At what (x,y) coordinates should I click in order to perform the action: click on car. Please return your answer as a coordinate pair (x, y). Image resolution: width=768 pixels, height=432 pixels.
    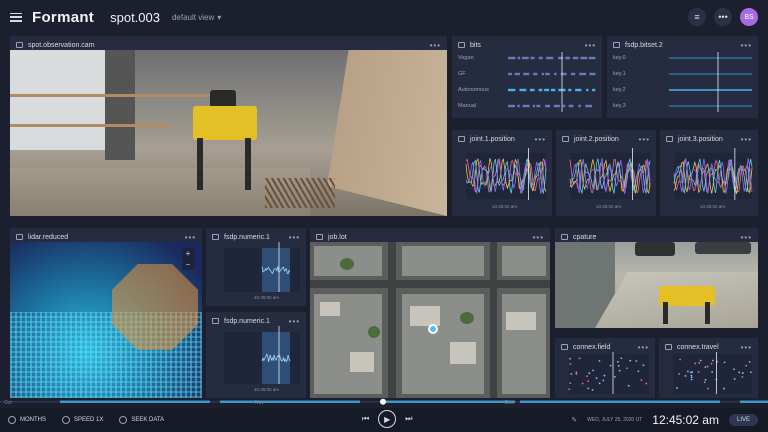
    Looking at the image, I should click on (655, 249).